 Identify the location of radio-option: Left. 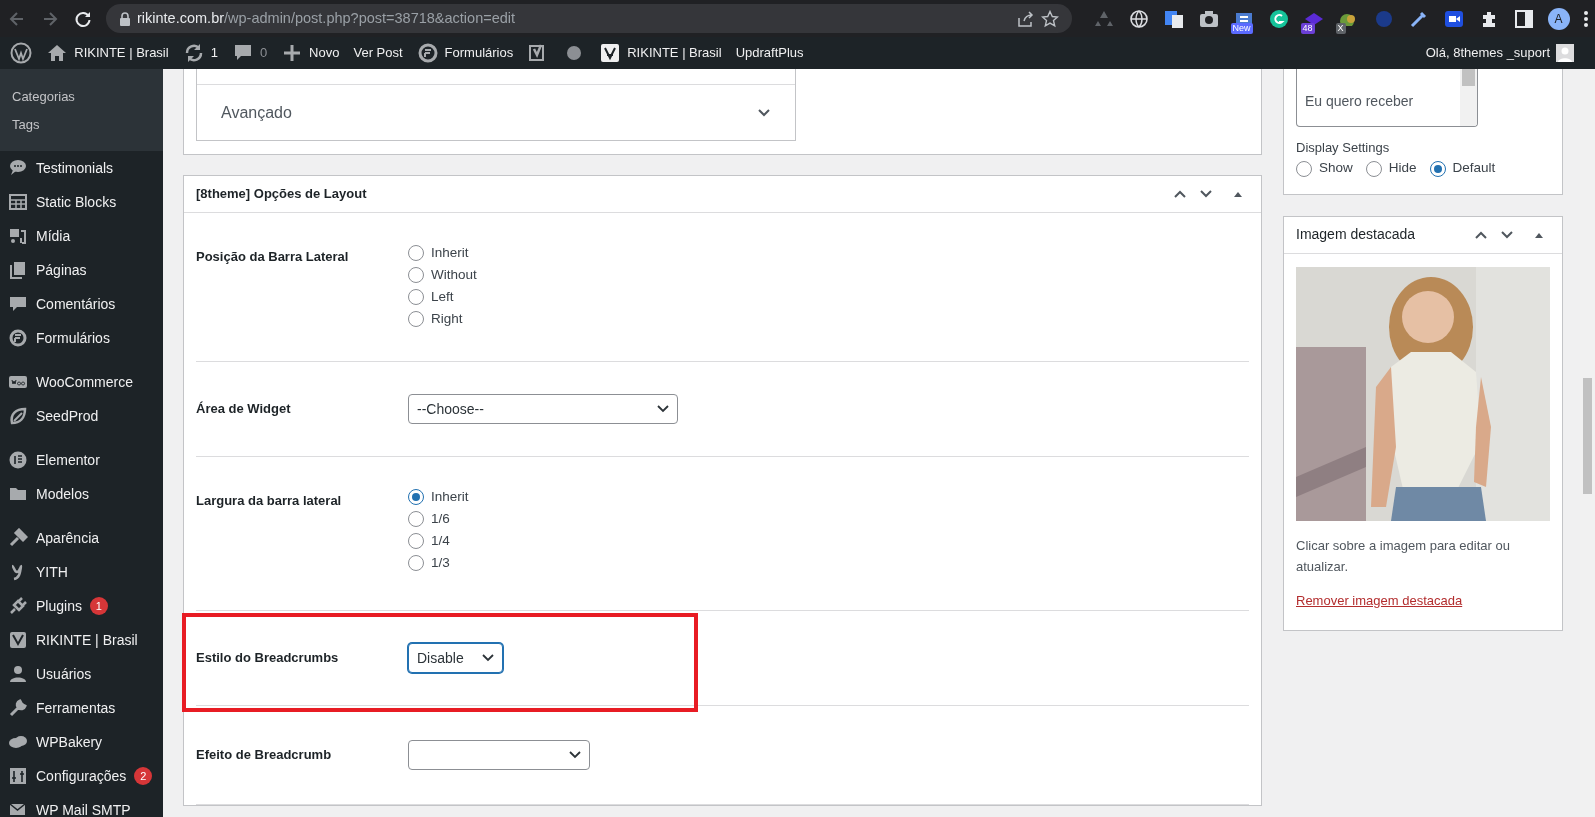
(442, 297).